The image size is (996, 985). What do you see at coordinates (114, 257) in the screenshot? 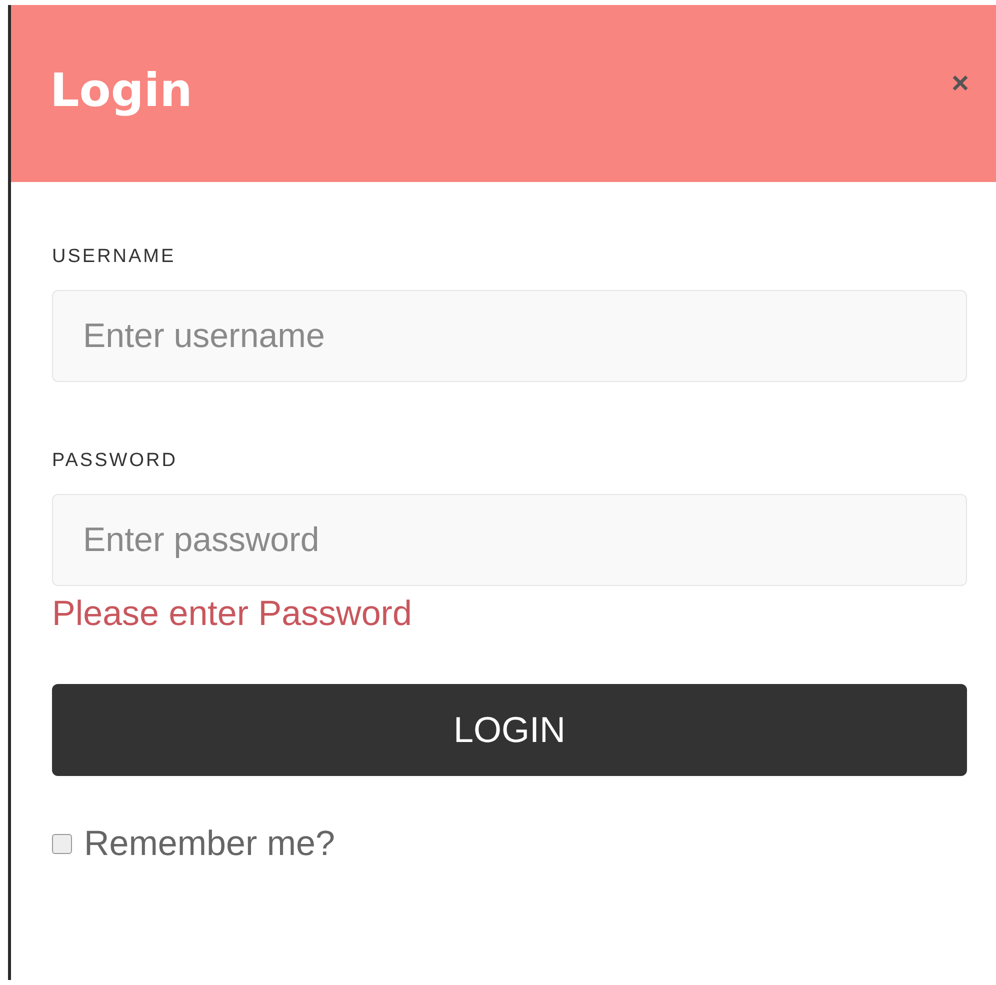
I see `field-label: USERNAME` at bounding box center [114, 257].